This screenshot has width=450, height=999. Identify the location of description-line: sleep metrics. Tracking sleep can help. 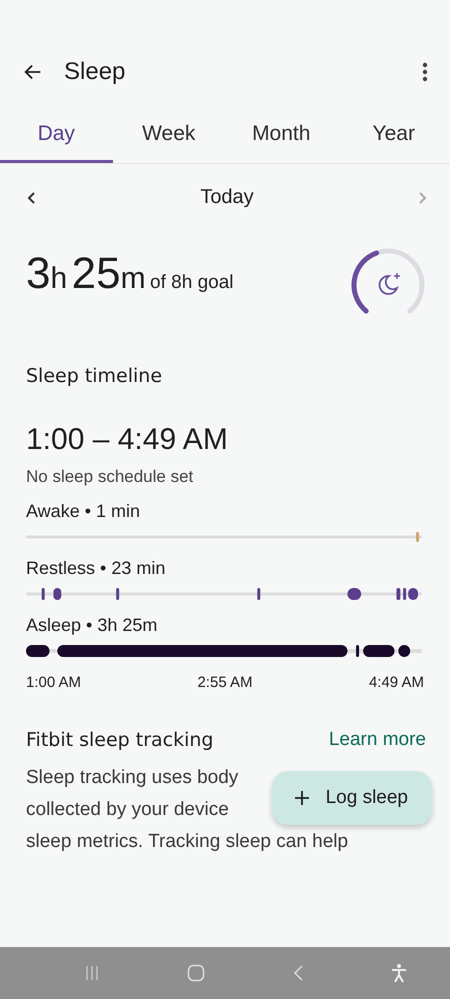
(187, 842).